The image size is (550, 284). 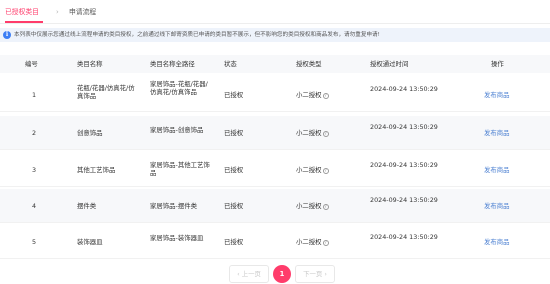 I want to click on column-header-status: 状态, so click(x=230, y=64).